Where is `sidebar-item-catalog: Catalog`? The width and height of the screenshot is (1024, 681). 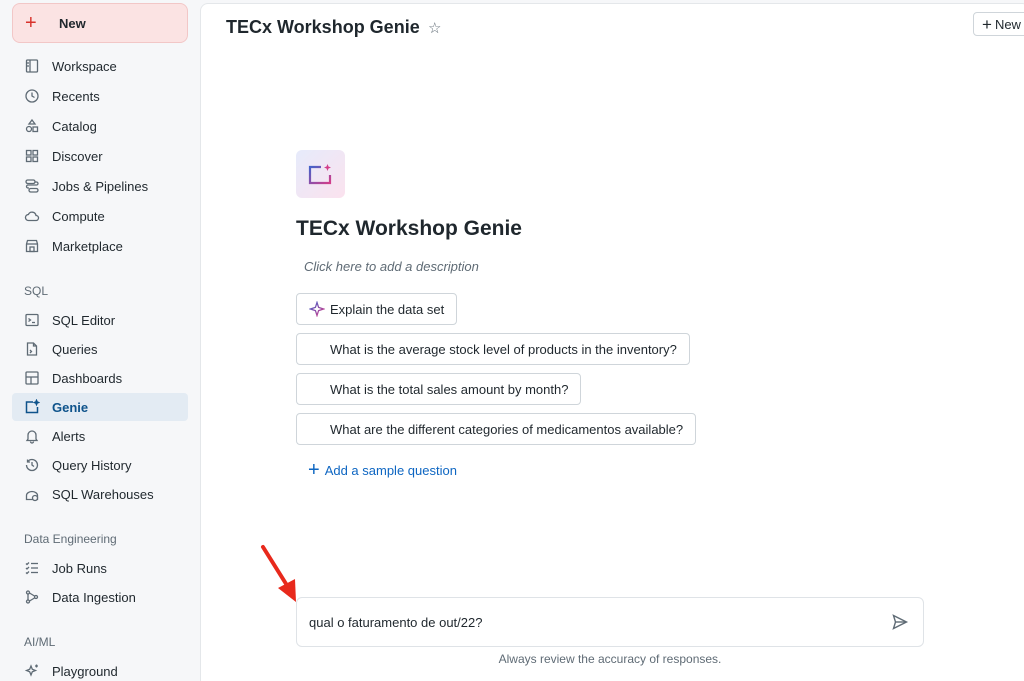
sidebar-item-catalog: Catalog is located at coordinates (100, 126).